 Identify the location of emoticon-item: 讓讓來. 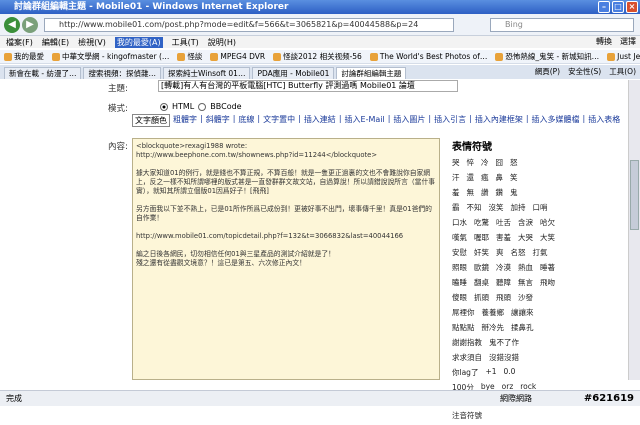
(522, 312).